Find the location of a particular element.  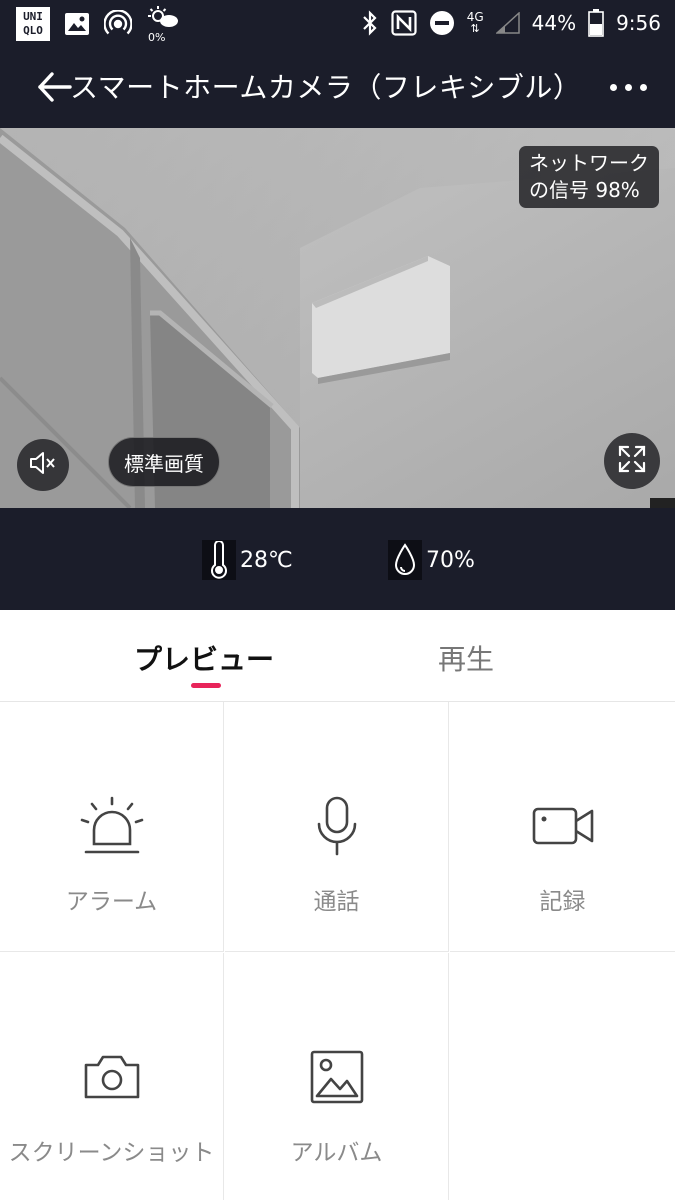

status-bar: UNI QLO 0% 4G ⇅ 44% 9:56 is located at coordinates (337, 23).